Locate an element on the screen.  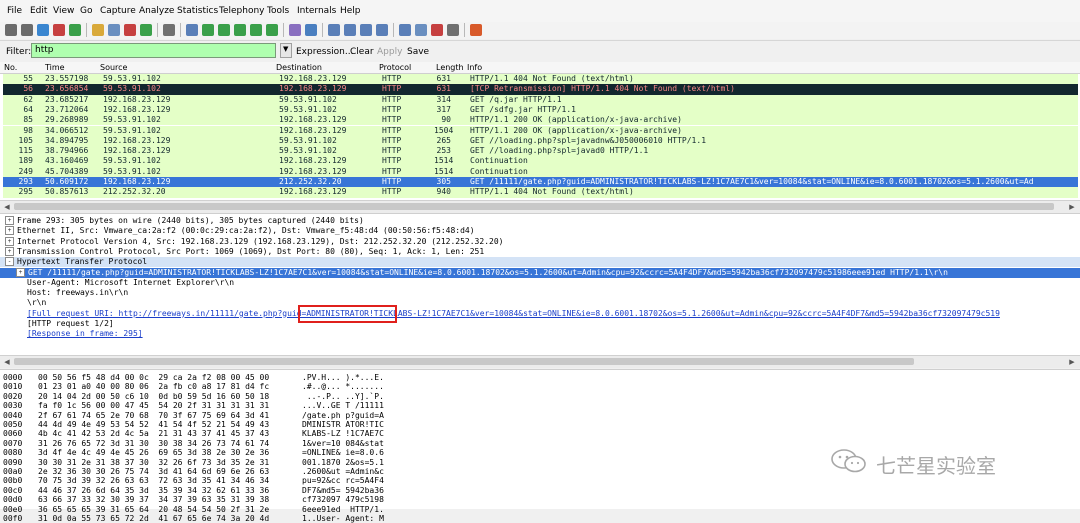
menu-help: Help is located at coordinates (350, 11).